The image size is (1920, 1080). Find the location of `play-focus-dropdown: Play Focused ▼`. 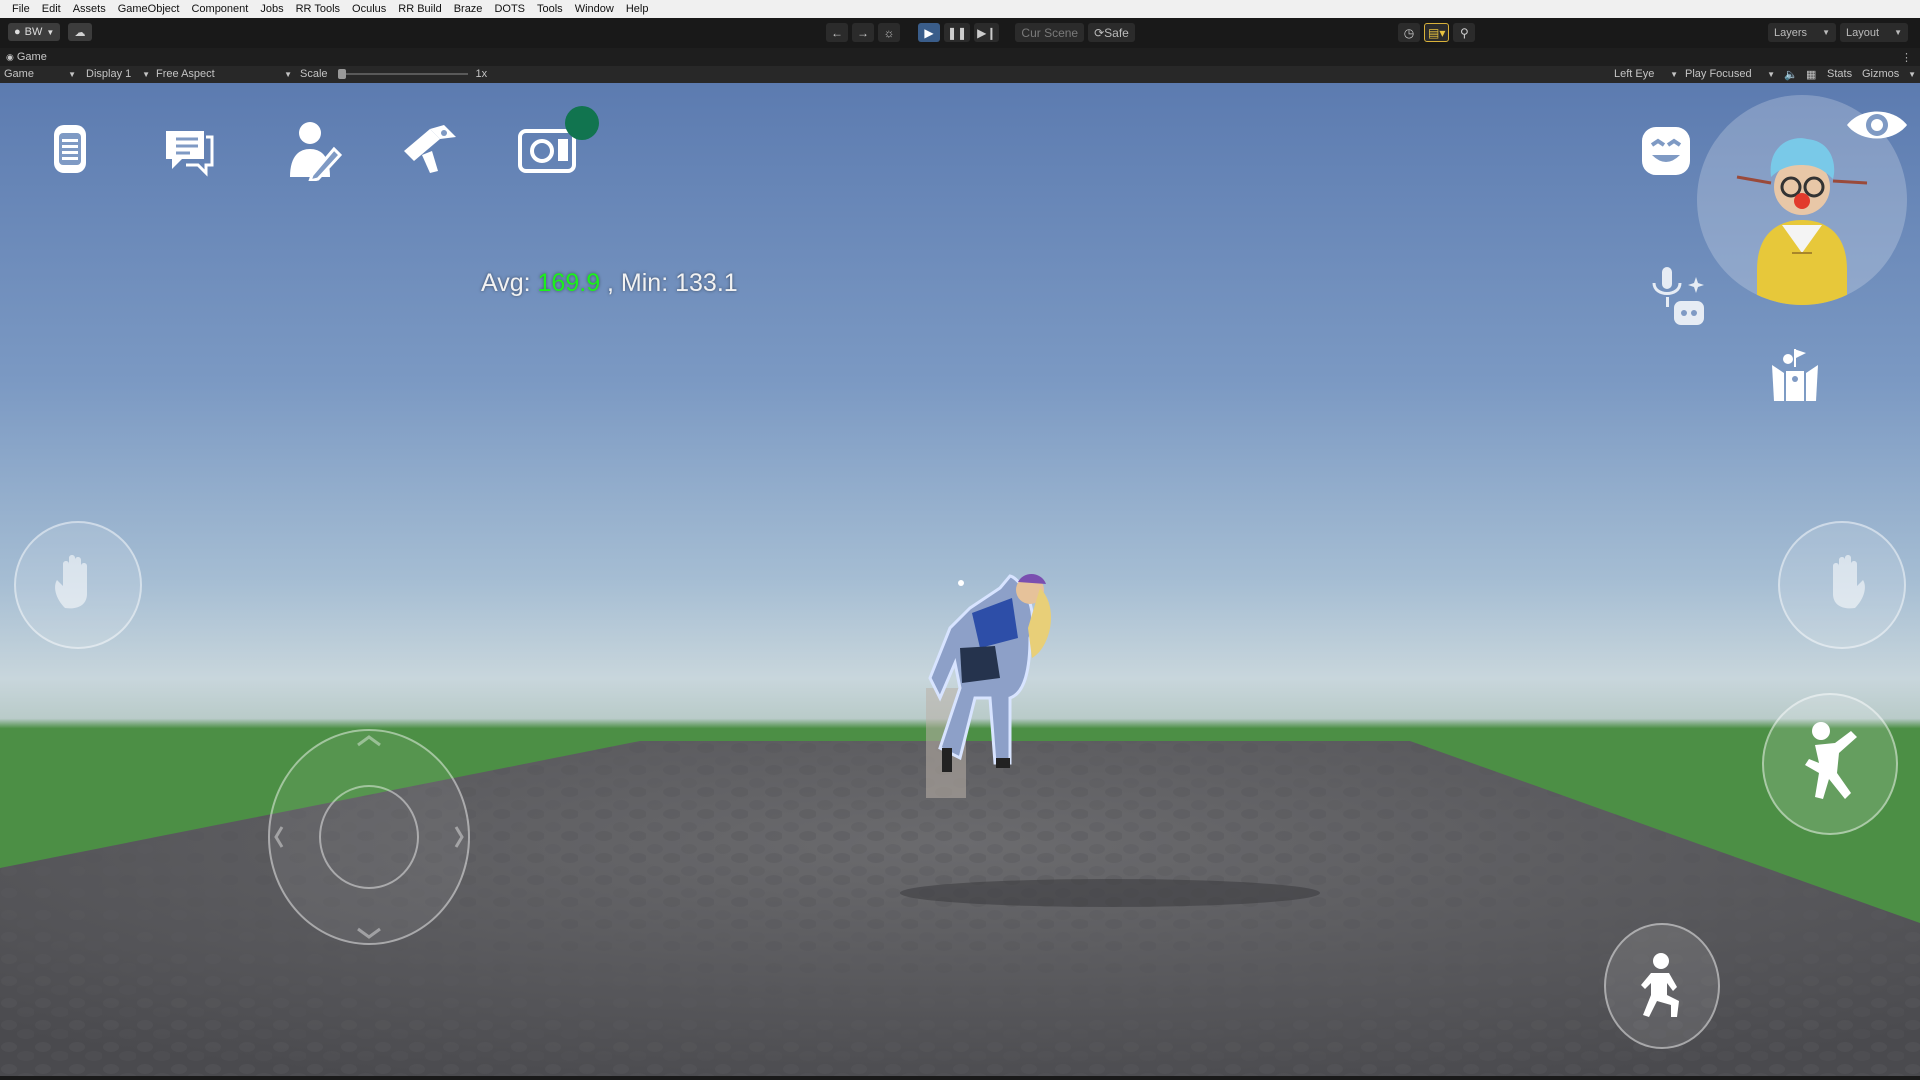

play-focus-dropdown: Play Focused ▼ is located at coordinates (1730, 74).